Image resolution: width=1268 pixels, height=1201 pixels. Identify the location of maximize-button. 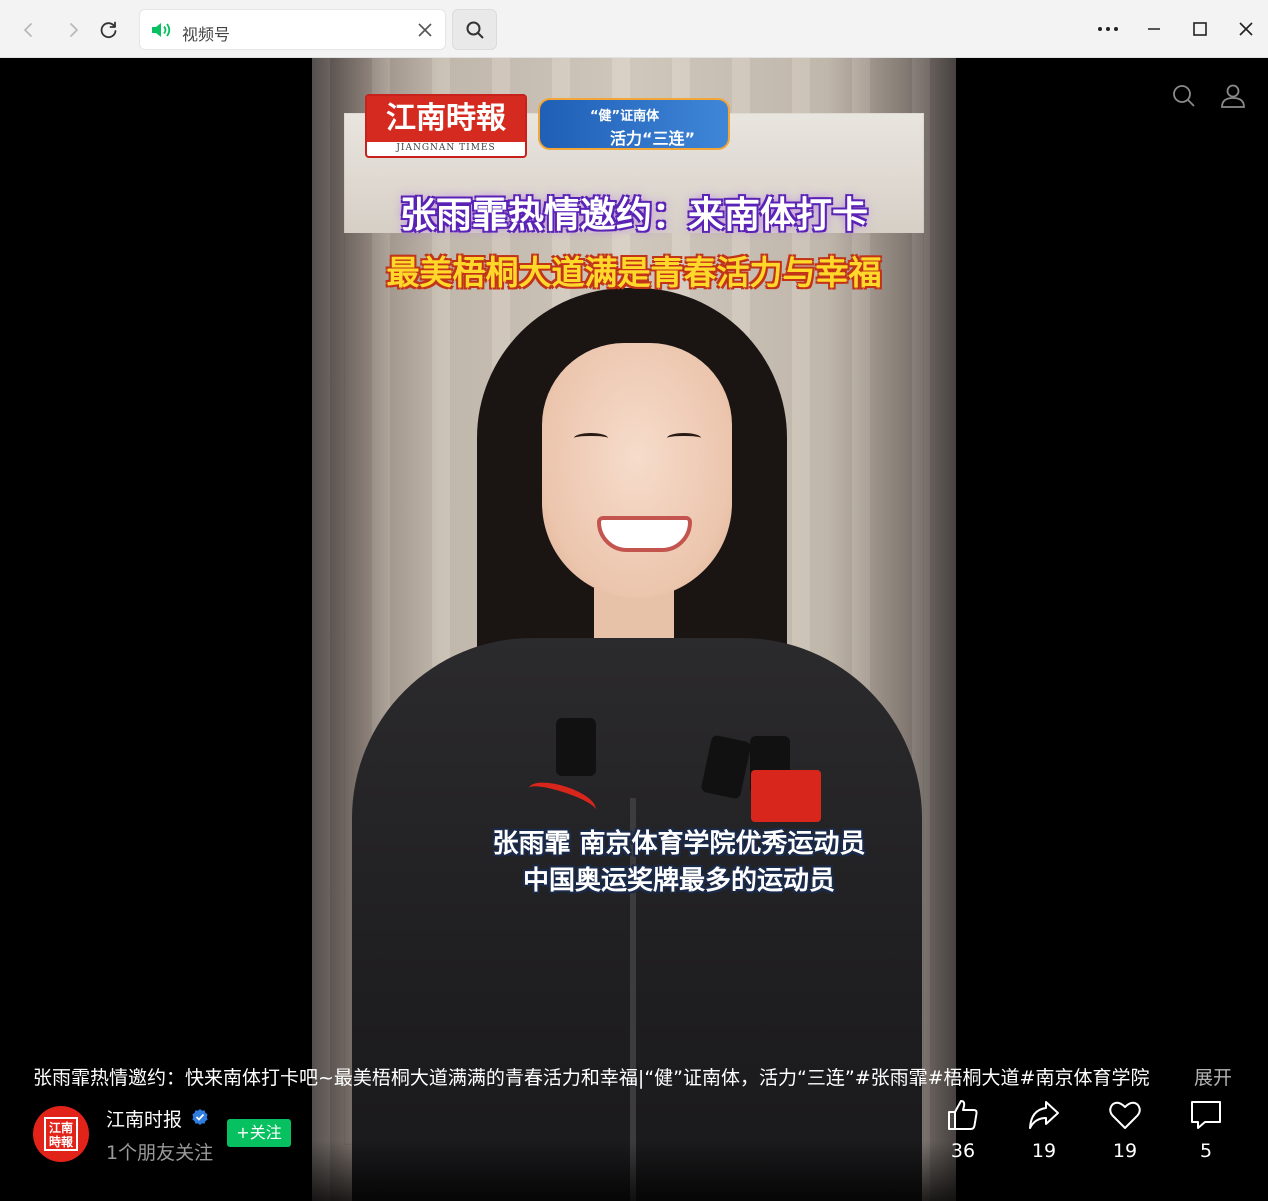
(1200, 29).